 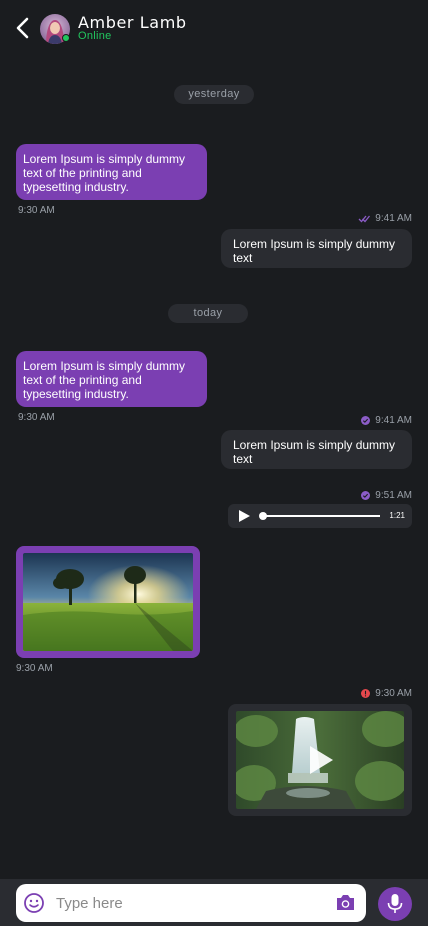 I want to click on audio-progress-track, so click(x=321, y=516).